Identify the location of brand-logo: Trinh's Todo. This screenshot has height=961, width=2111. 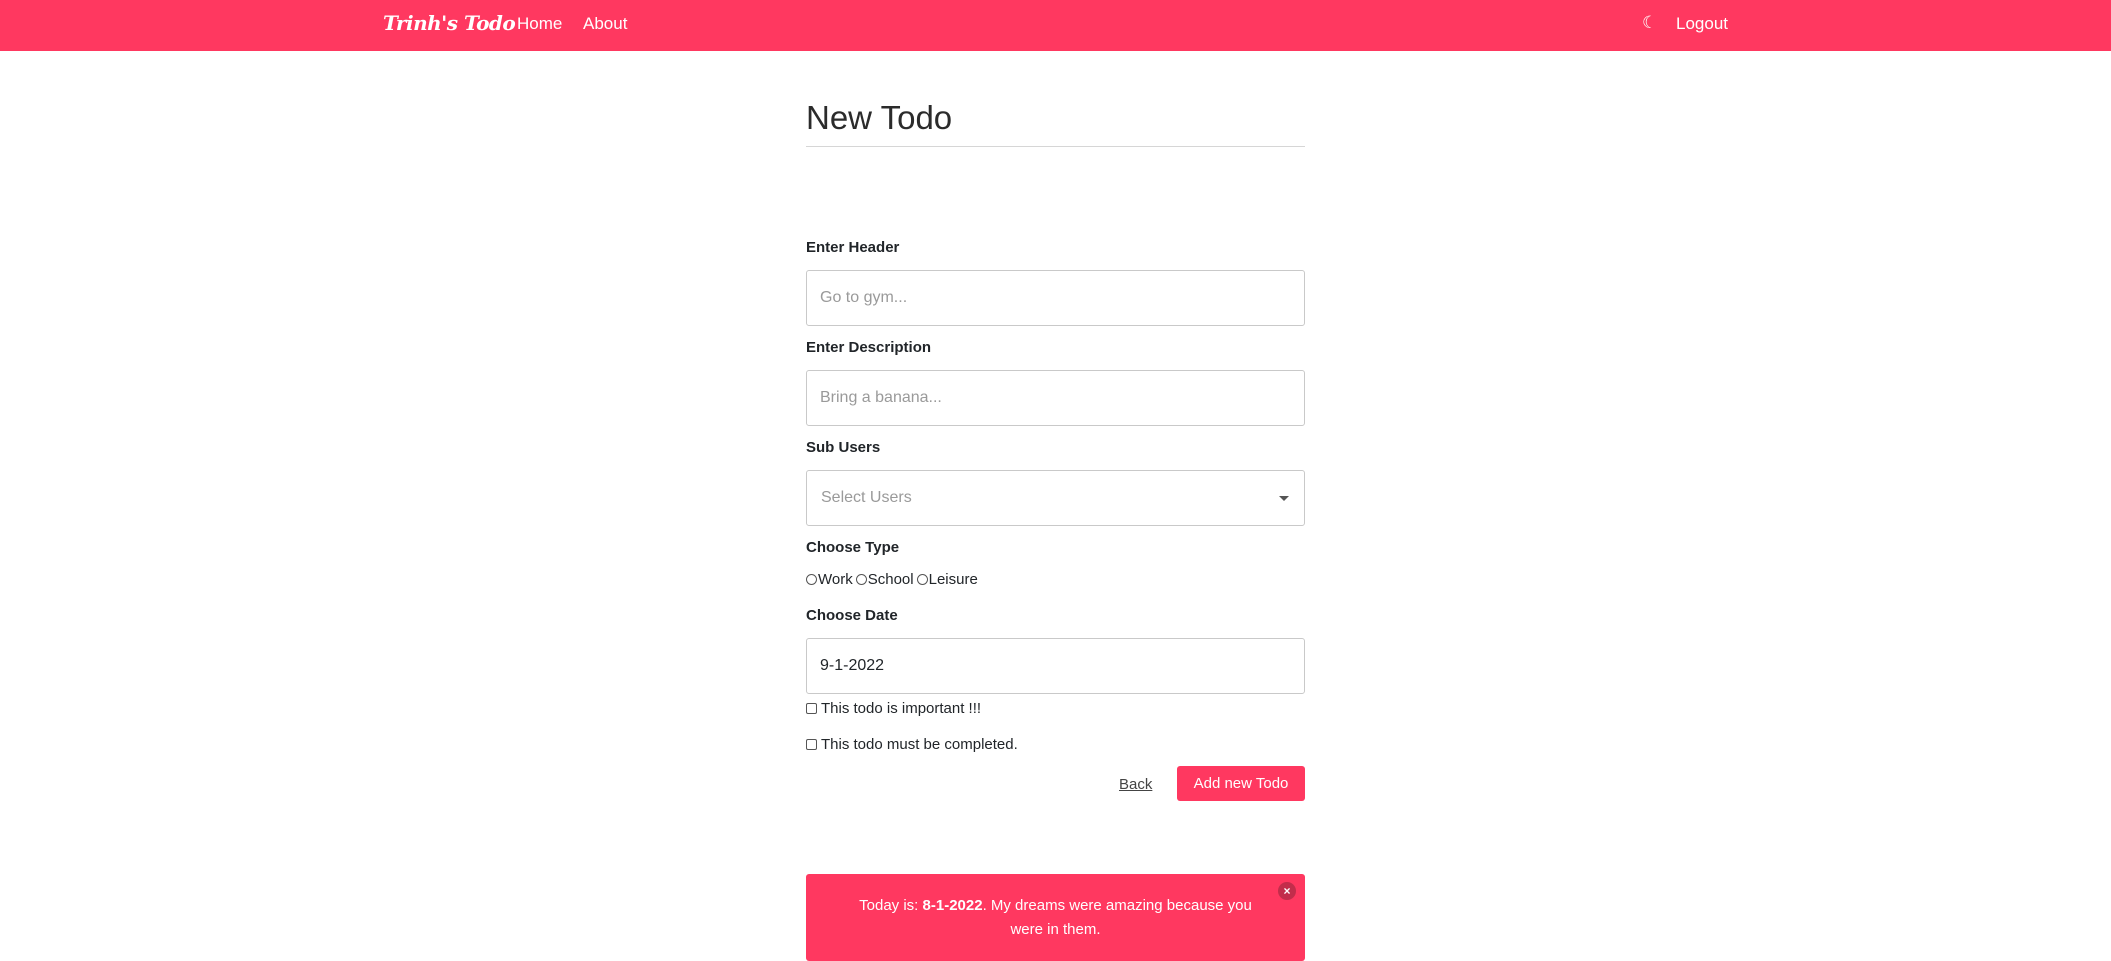
(449, 23).